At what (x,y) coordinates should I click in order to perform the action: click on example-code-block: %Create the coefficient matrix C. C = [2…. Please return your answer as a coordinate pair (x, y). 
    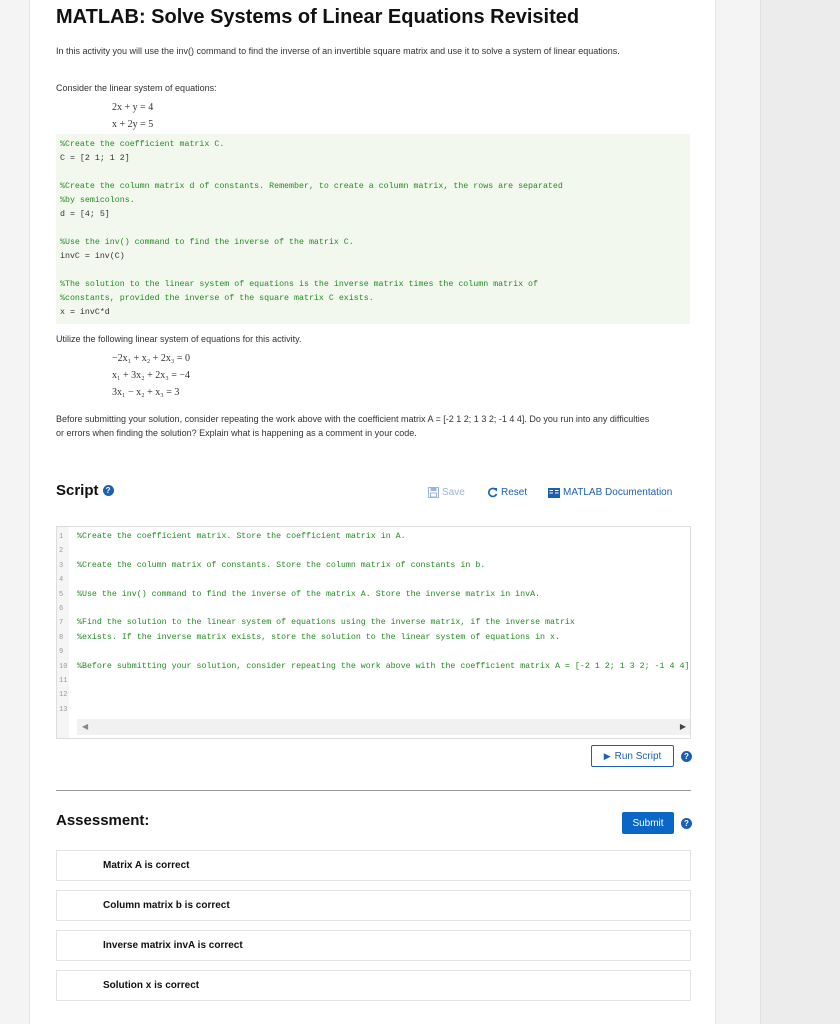
    Looking at the image, I should click on (373, 229).